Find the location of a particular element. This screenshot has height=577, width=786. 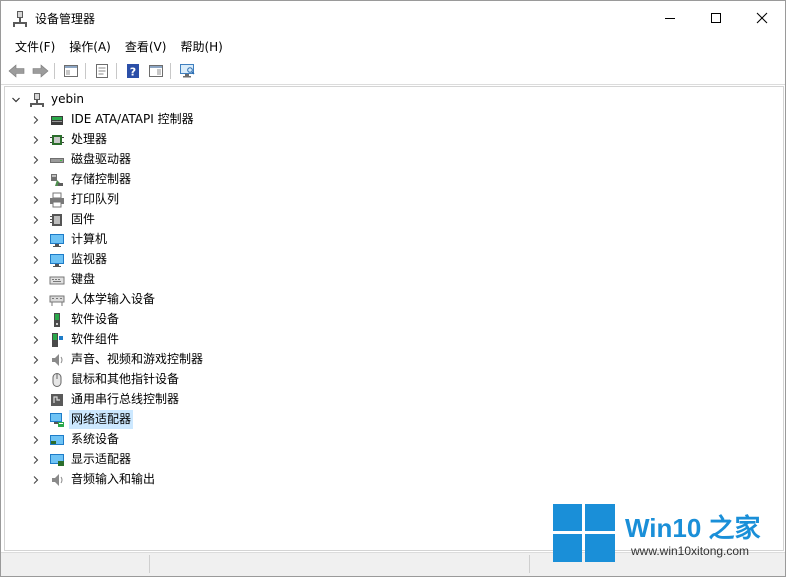

title-bar: 设备管理器 is located at coordinates (393, 18).